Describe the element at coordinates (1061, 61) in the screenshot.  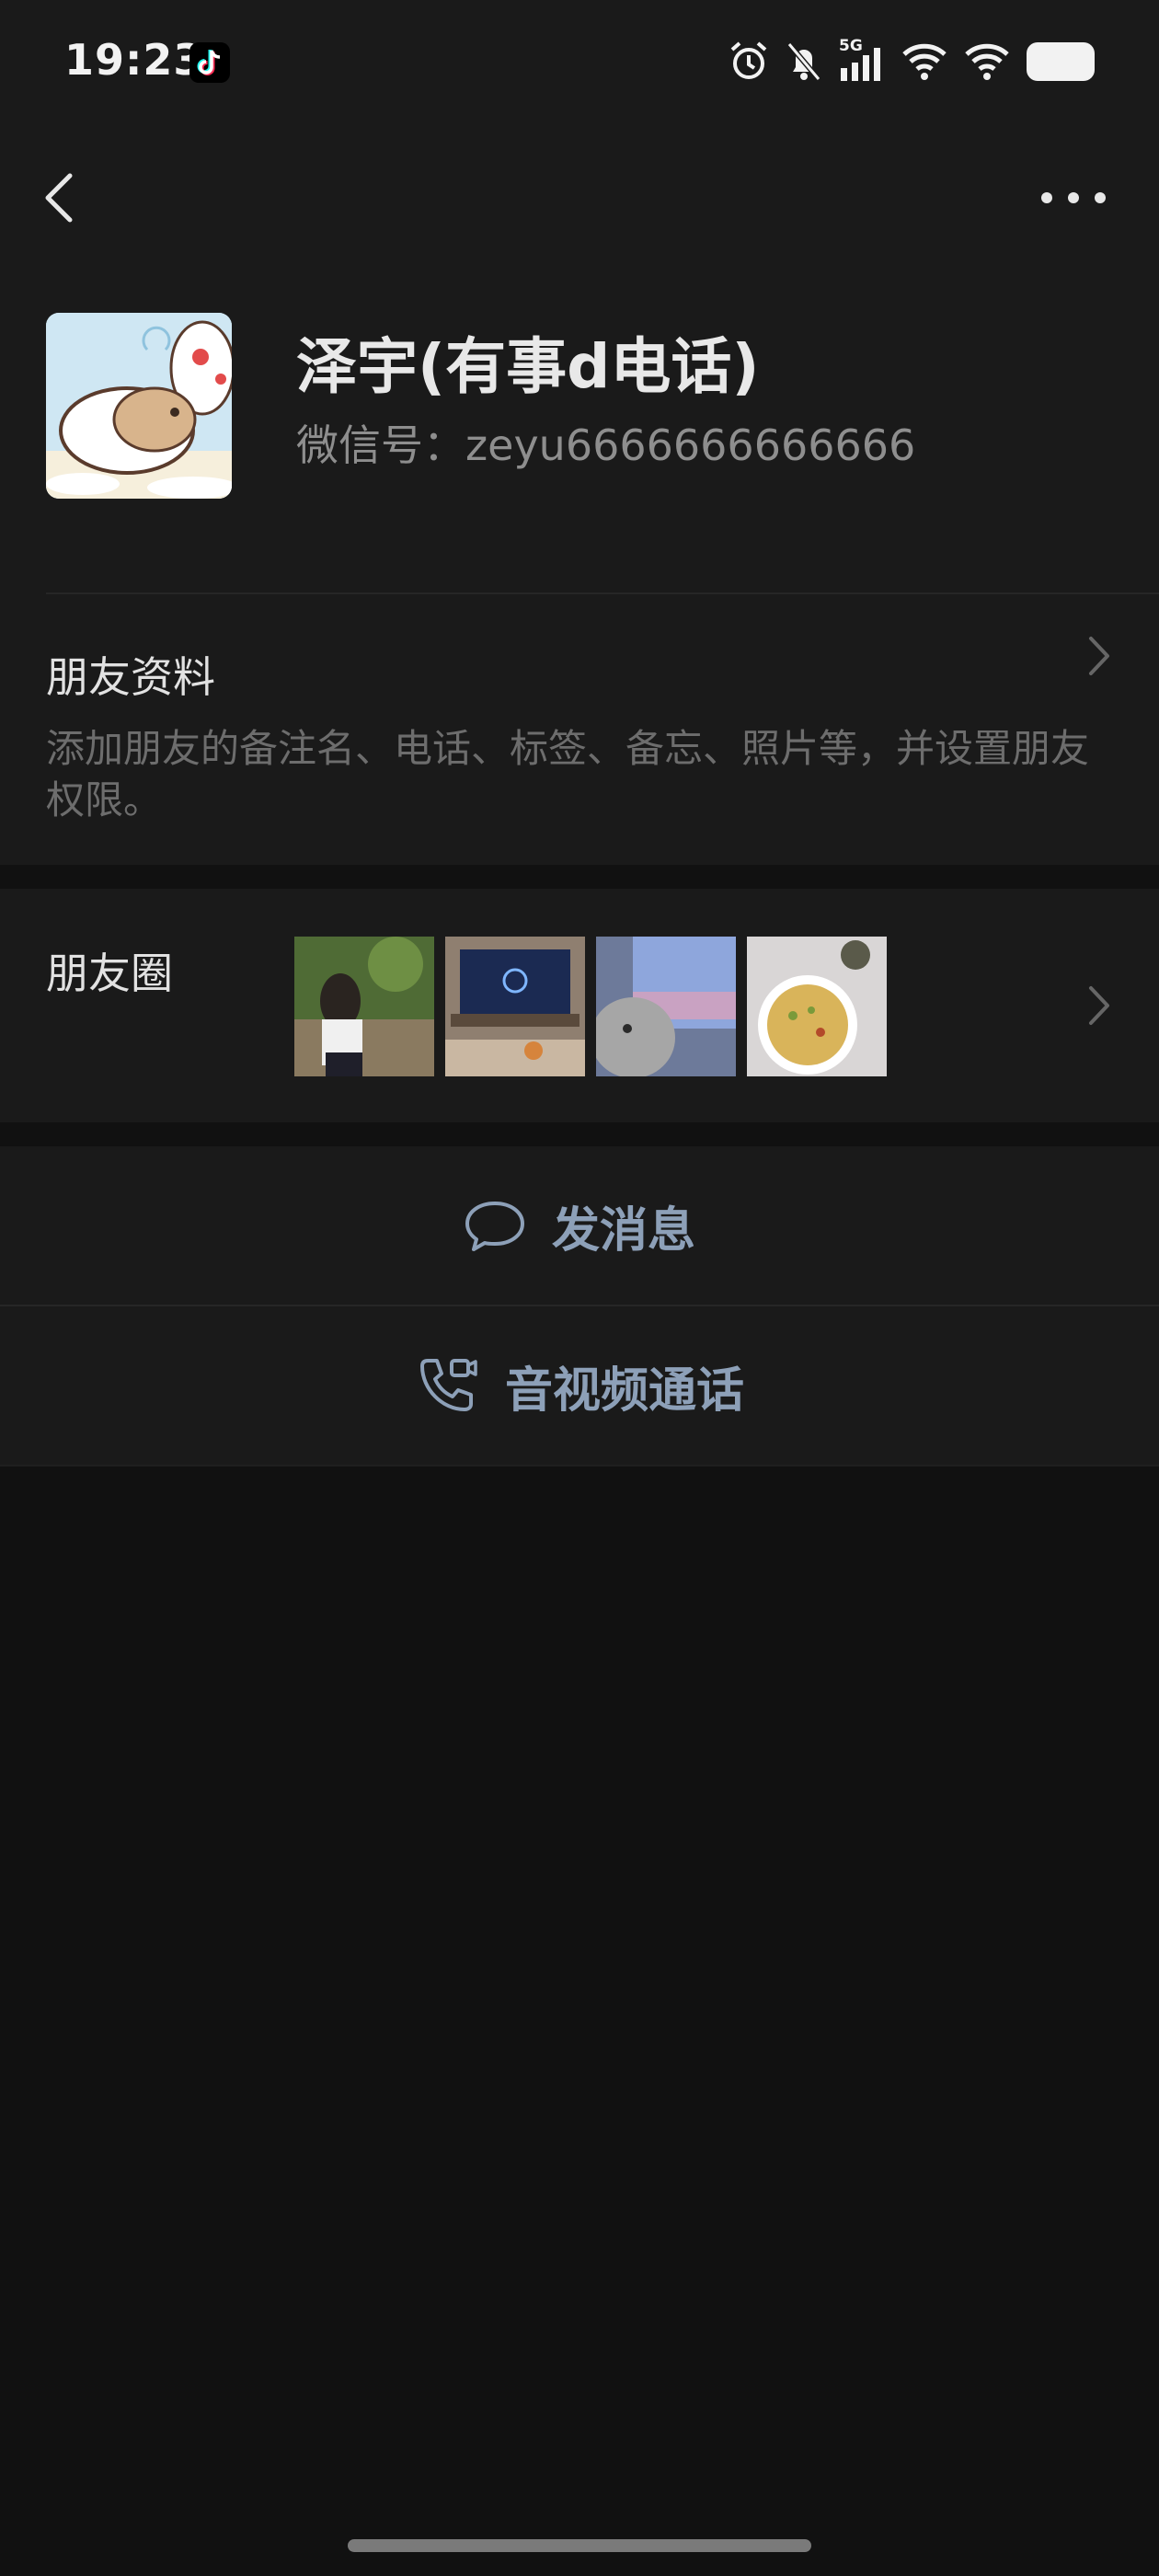
I see `battery-icon` at that location.